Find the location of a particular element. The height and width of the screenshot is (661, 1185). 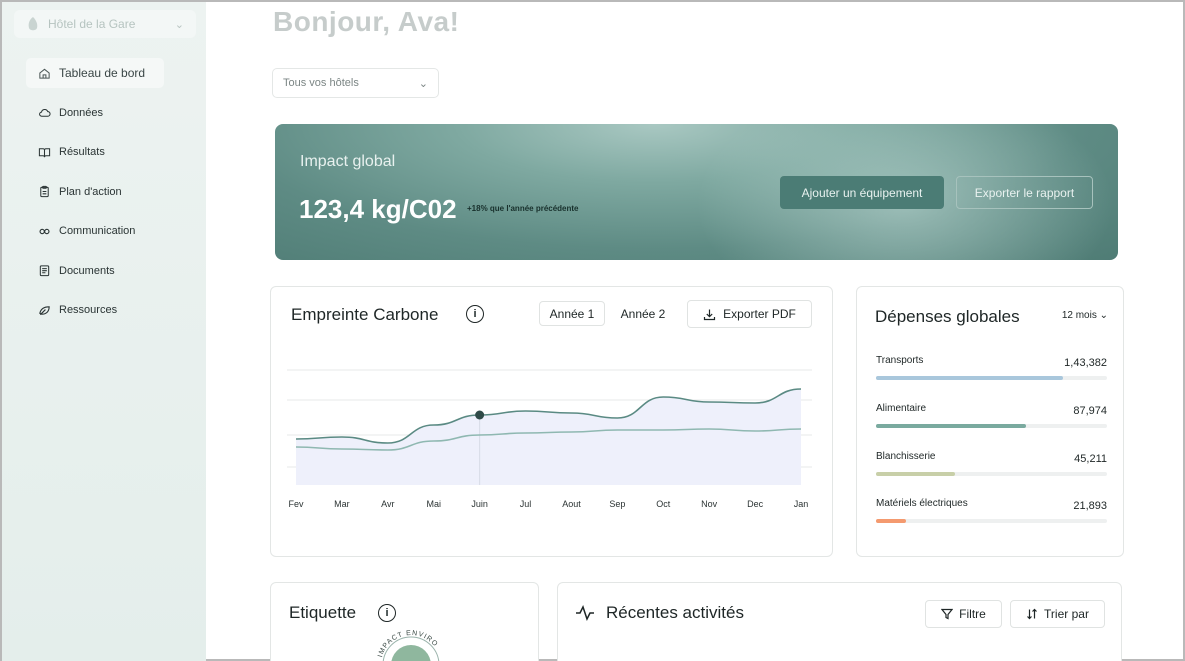

year2-button: Année 2 is located at coordinates (643, 313).